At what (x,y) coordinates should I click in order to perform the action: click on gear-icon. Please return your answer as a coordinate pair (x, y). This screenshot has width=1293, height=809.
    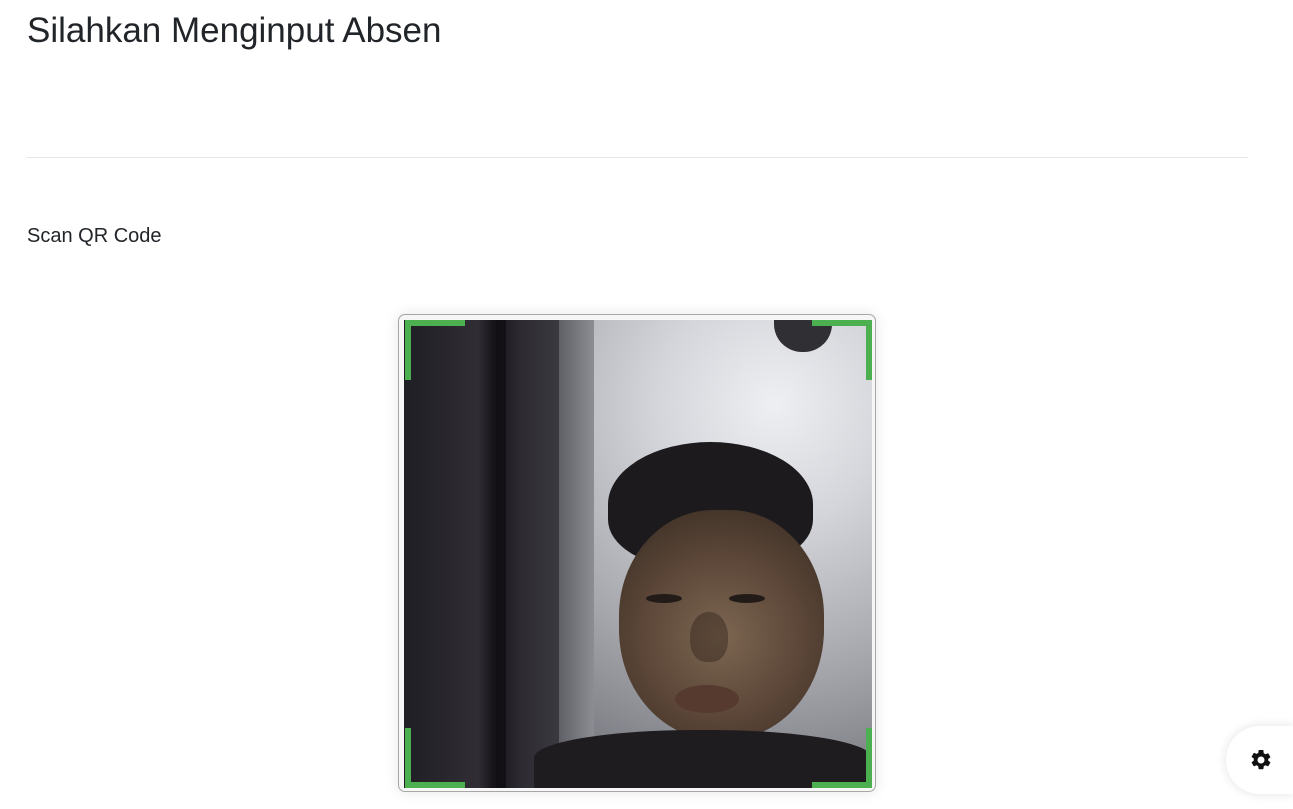
    Looking at the image, I should click on (1261, 759).